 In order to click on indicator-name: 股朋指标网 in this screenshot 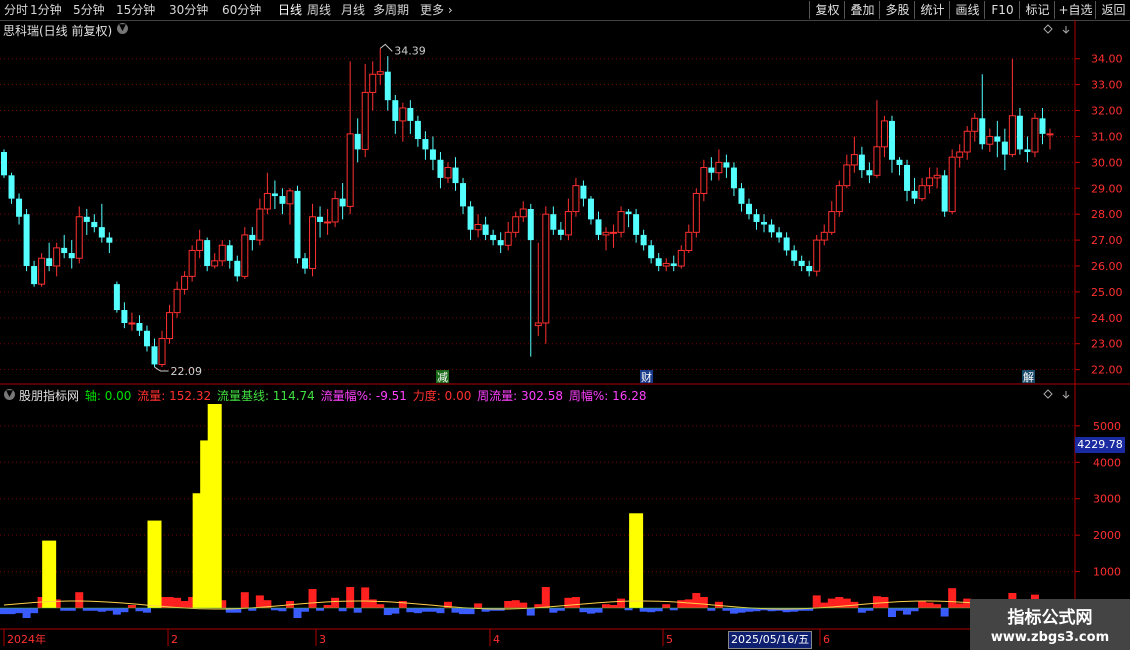, I will do `click(49, 396)`.